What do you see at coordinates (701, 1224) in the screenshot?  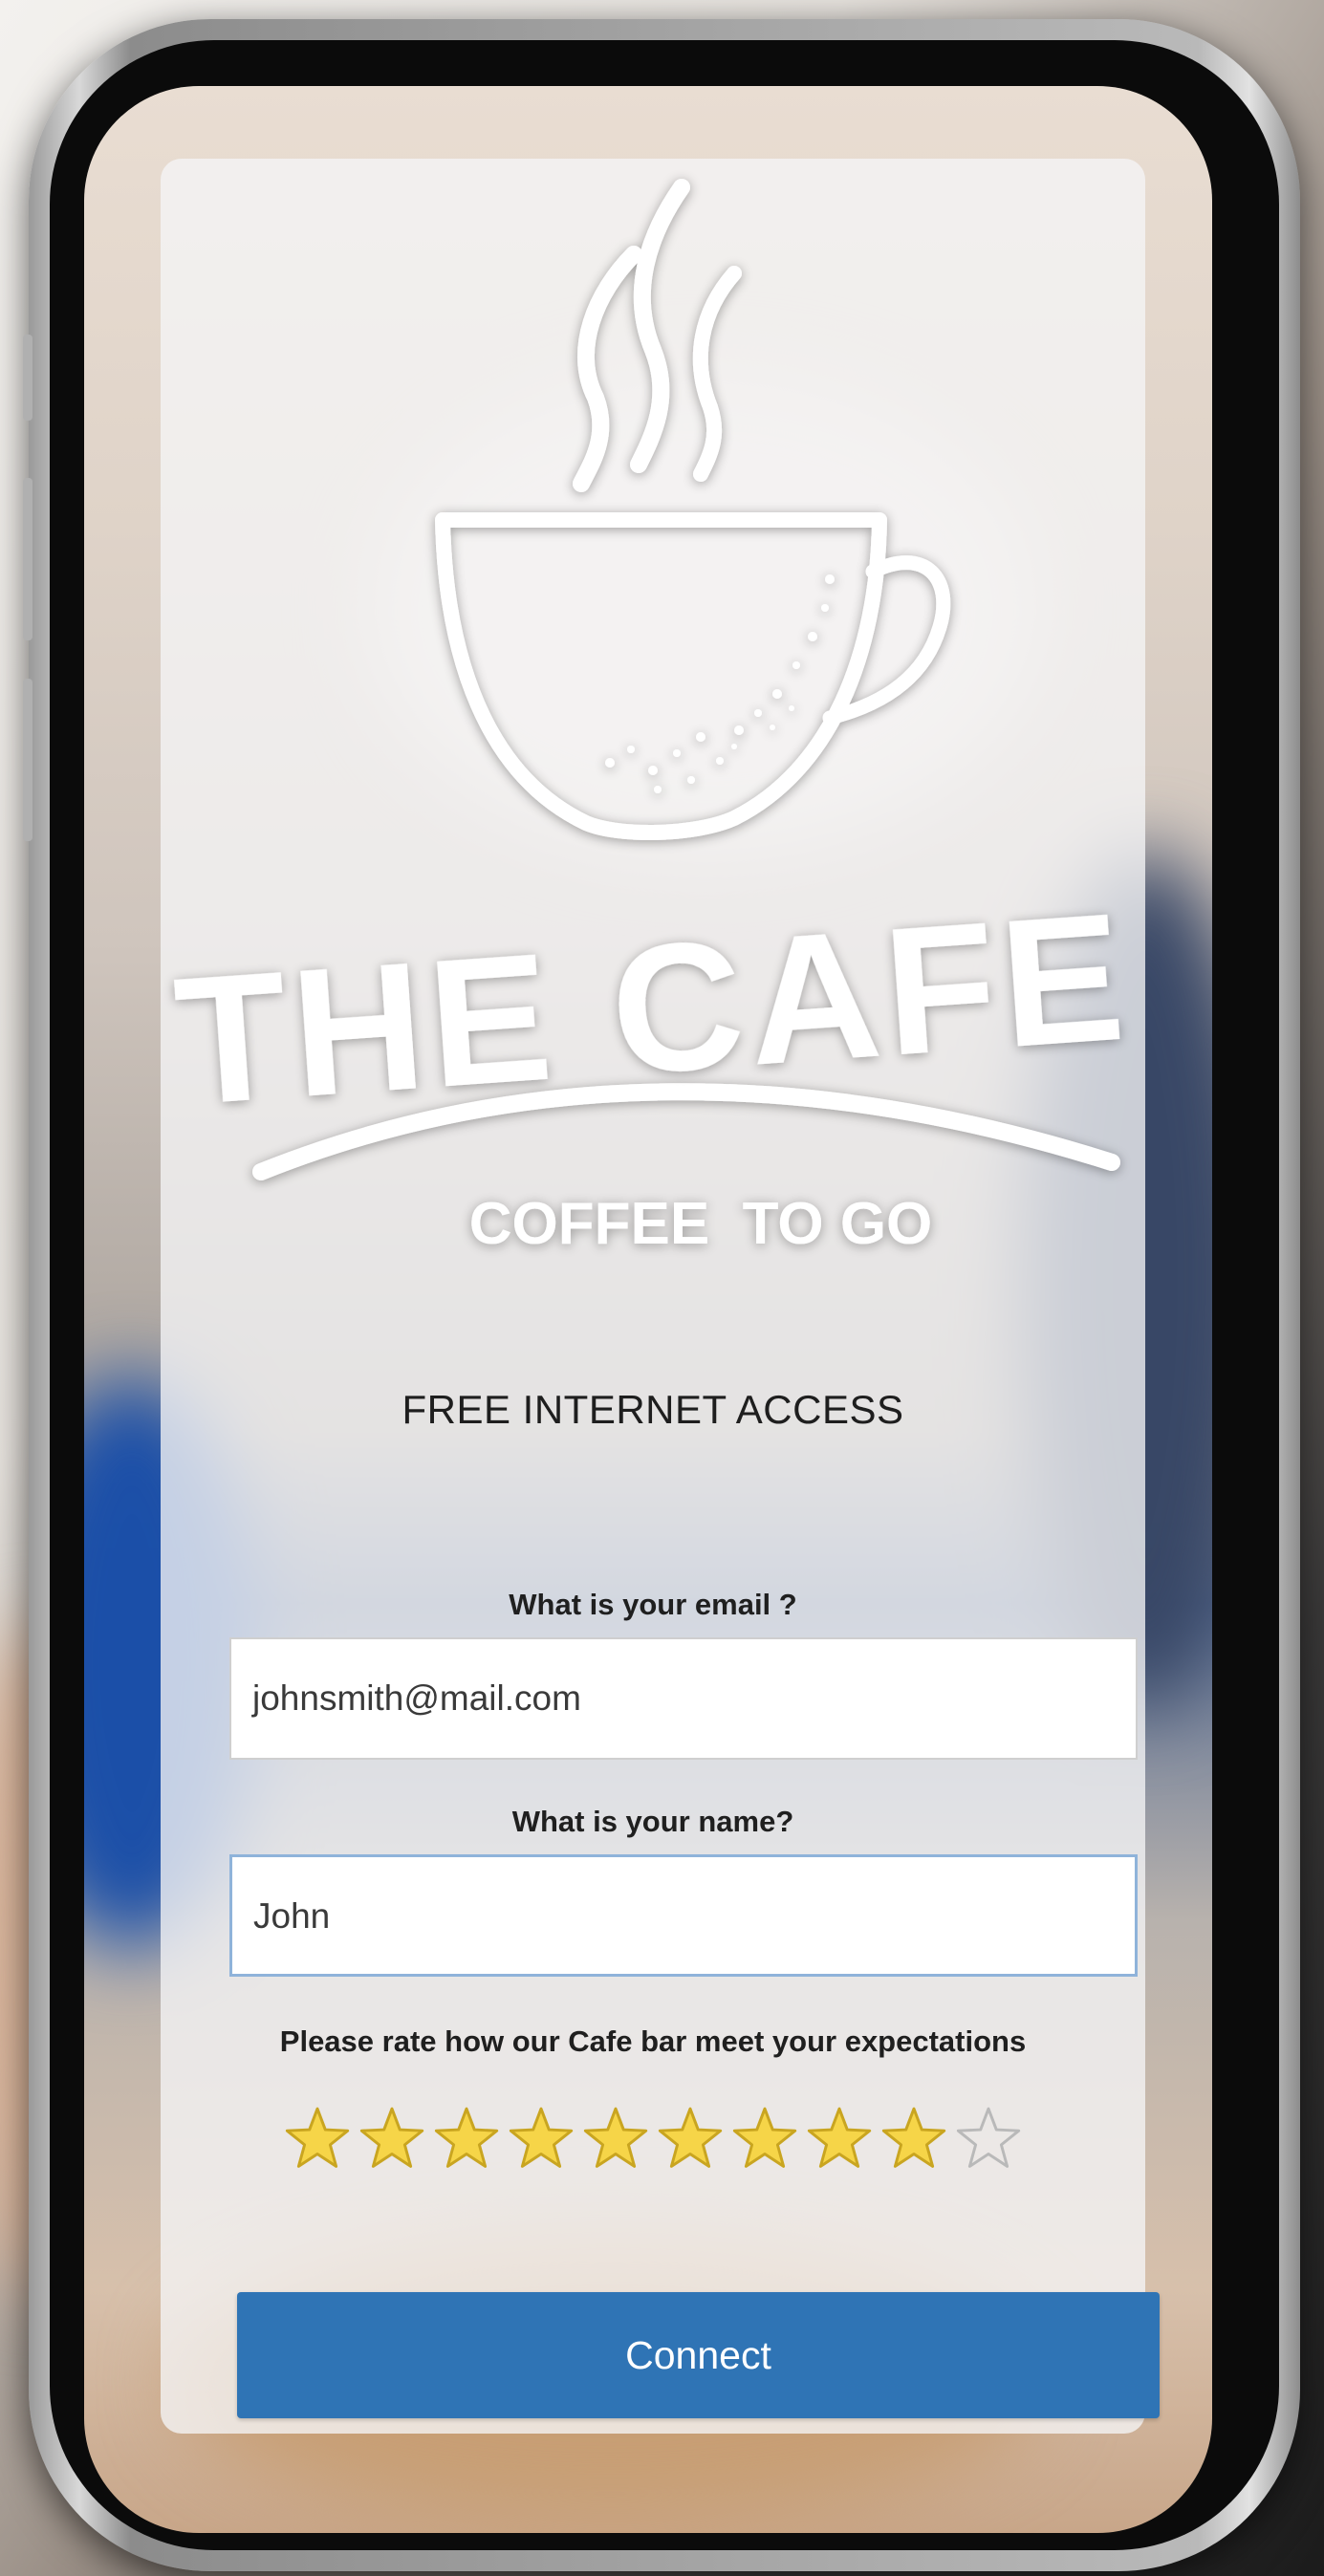 I see `brand-tagline: COFFEE TO GO` at bounding box center [701, 1224].